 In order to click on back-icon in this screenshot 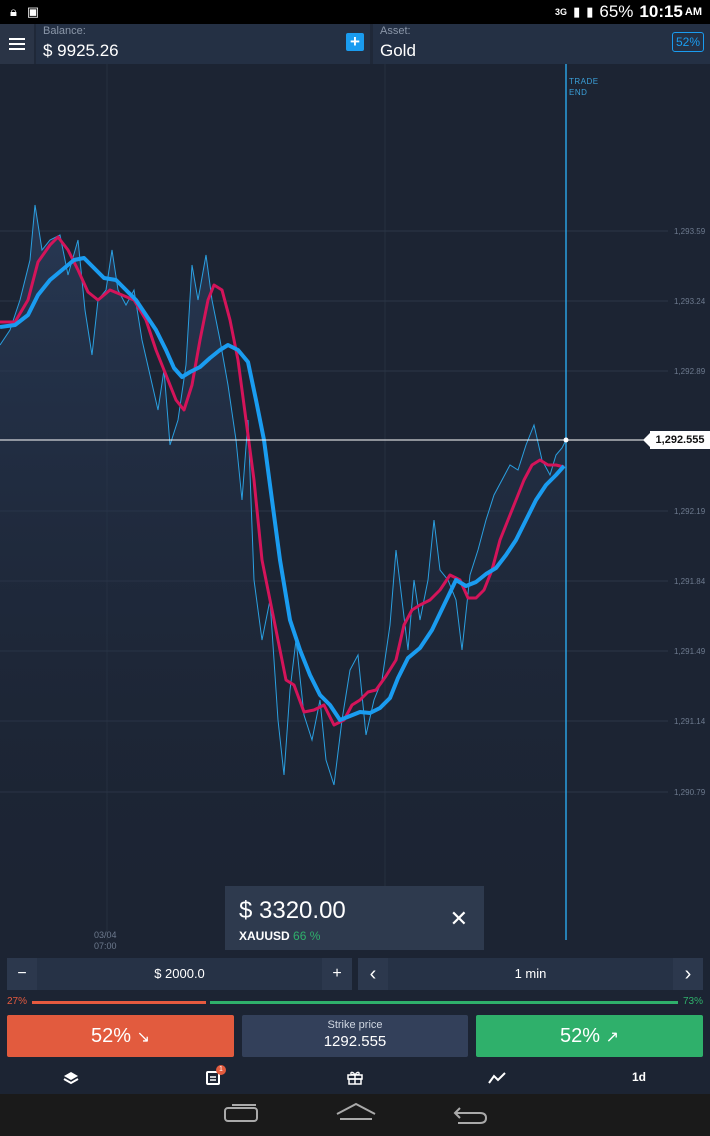, I will do `click(470, 1115)`.